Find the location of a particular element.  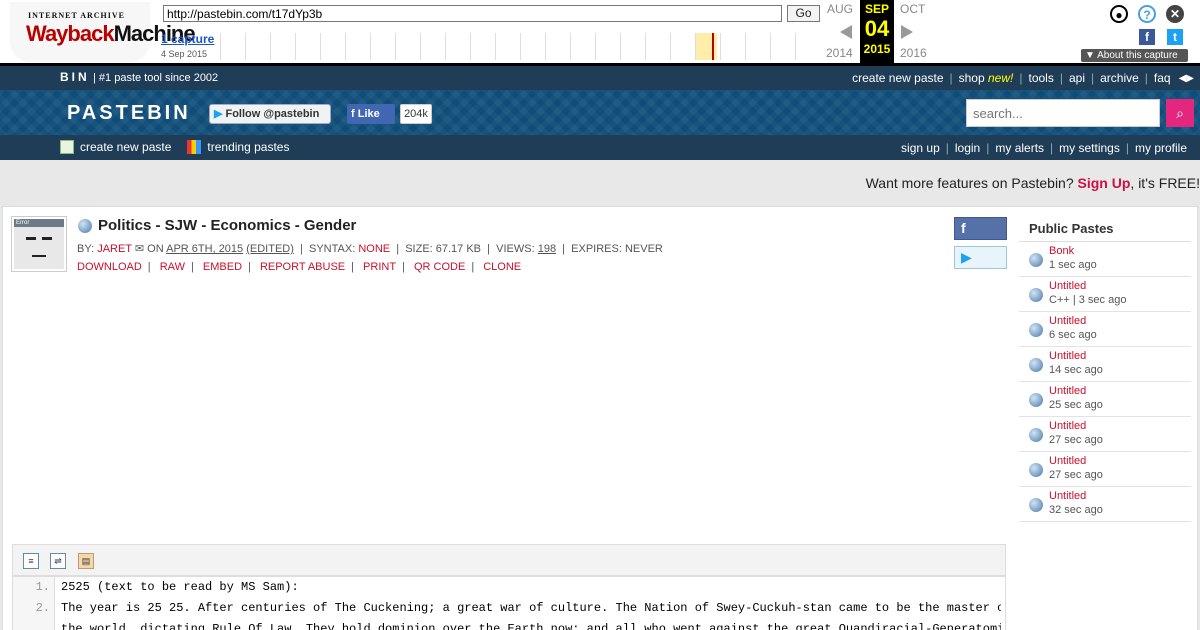

pastebin-logo: PASTEBIN is located at coordinates (129, 113).